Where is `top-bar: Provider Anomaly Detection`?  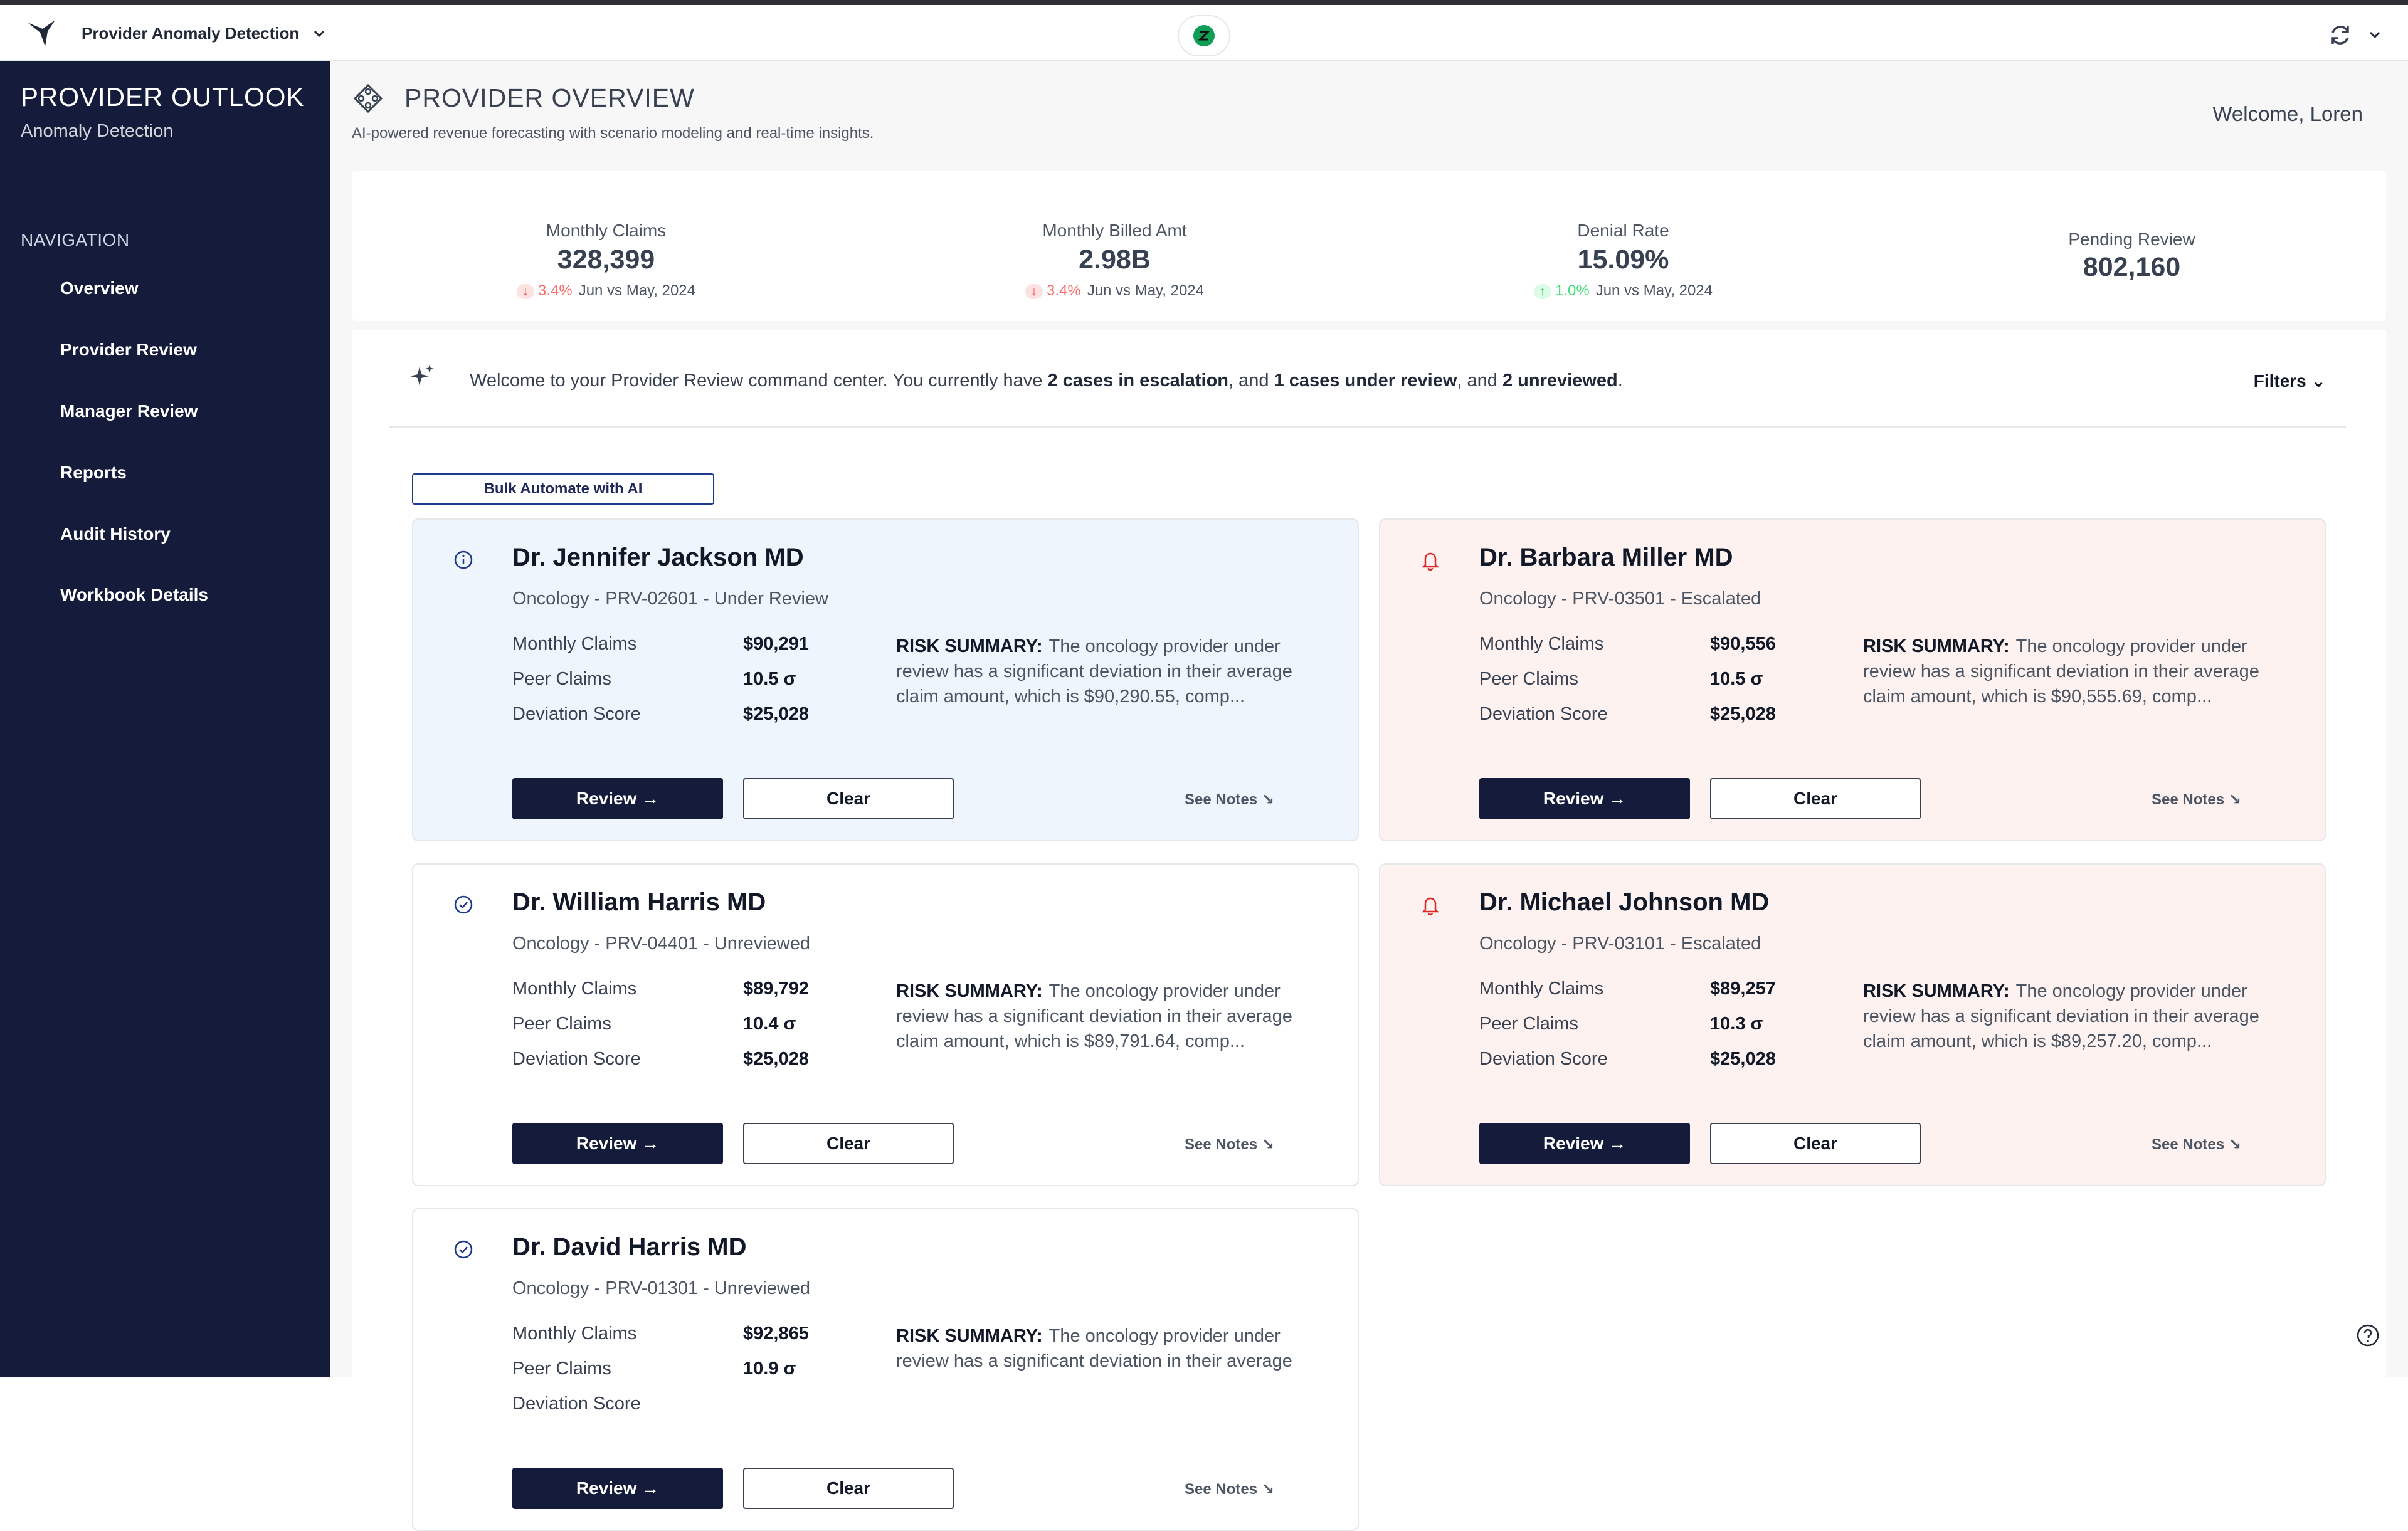
top-bar: Provider Anomaly Detection is located at coordinates (1204, 30).